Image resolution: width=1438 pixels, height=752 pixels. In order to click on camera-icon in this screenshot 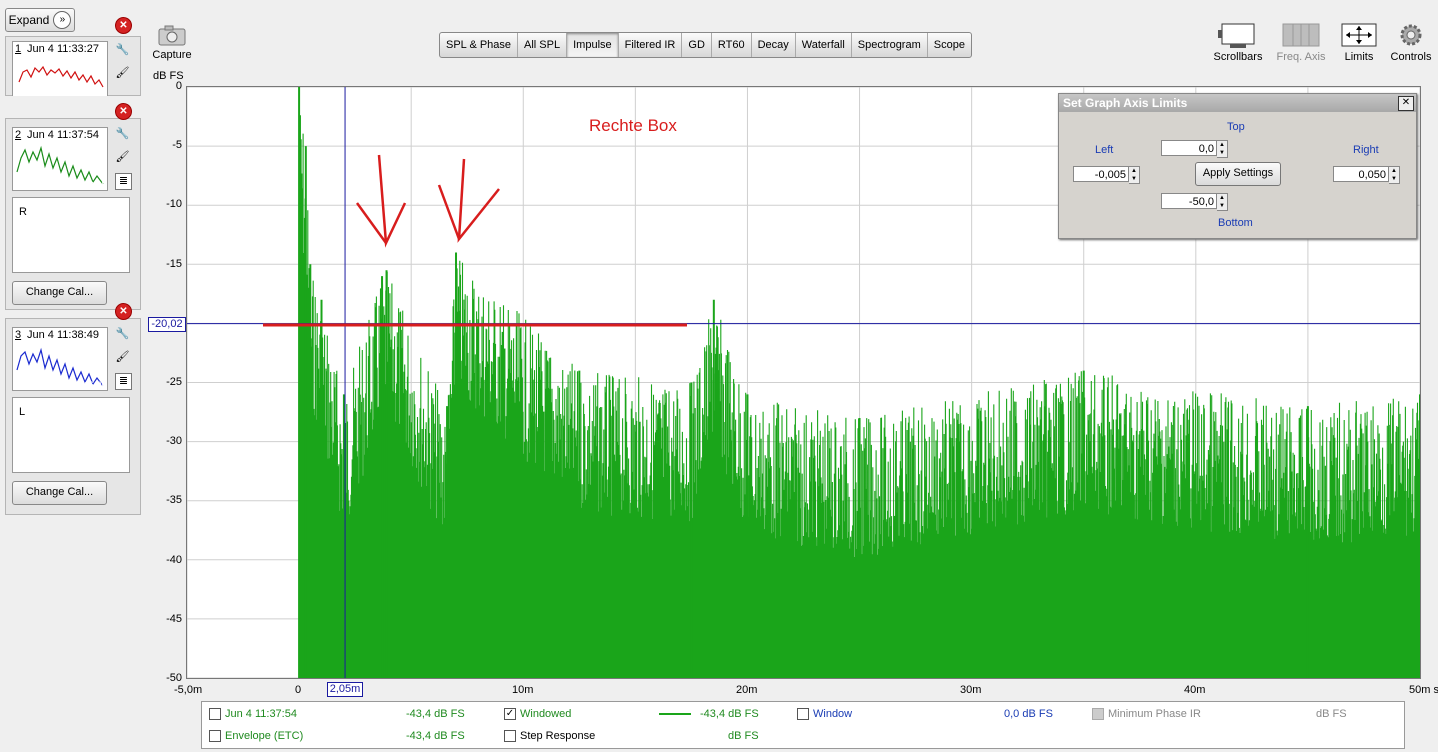, I will do `click(172, 35)`.